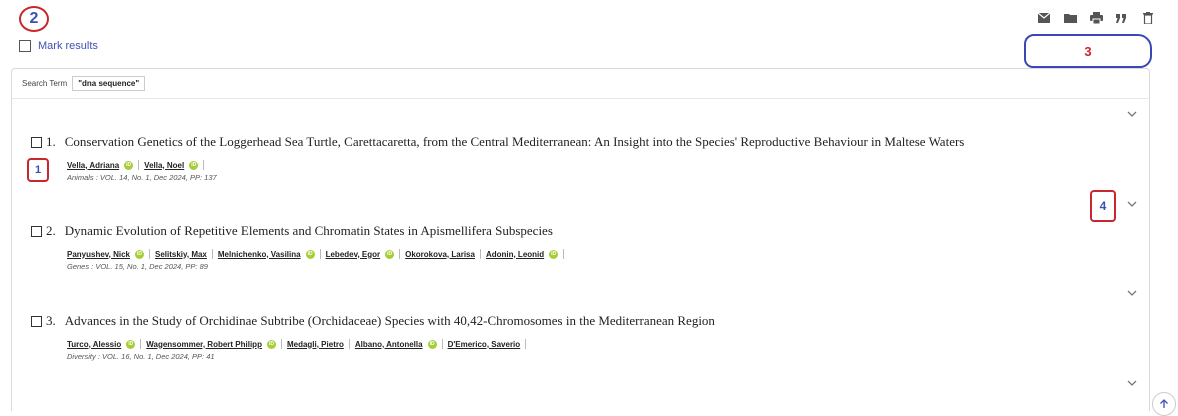 Image resolution: width=1178 pixels, height=416 pixels. What do you see at coordinates (181, 254) in the screenshot?
I see `author-link: Selitskiy, Max` at bounding box center [181, 254].